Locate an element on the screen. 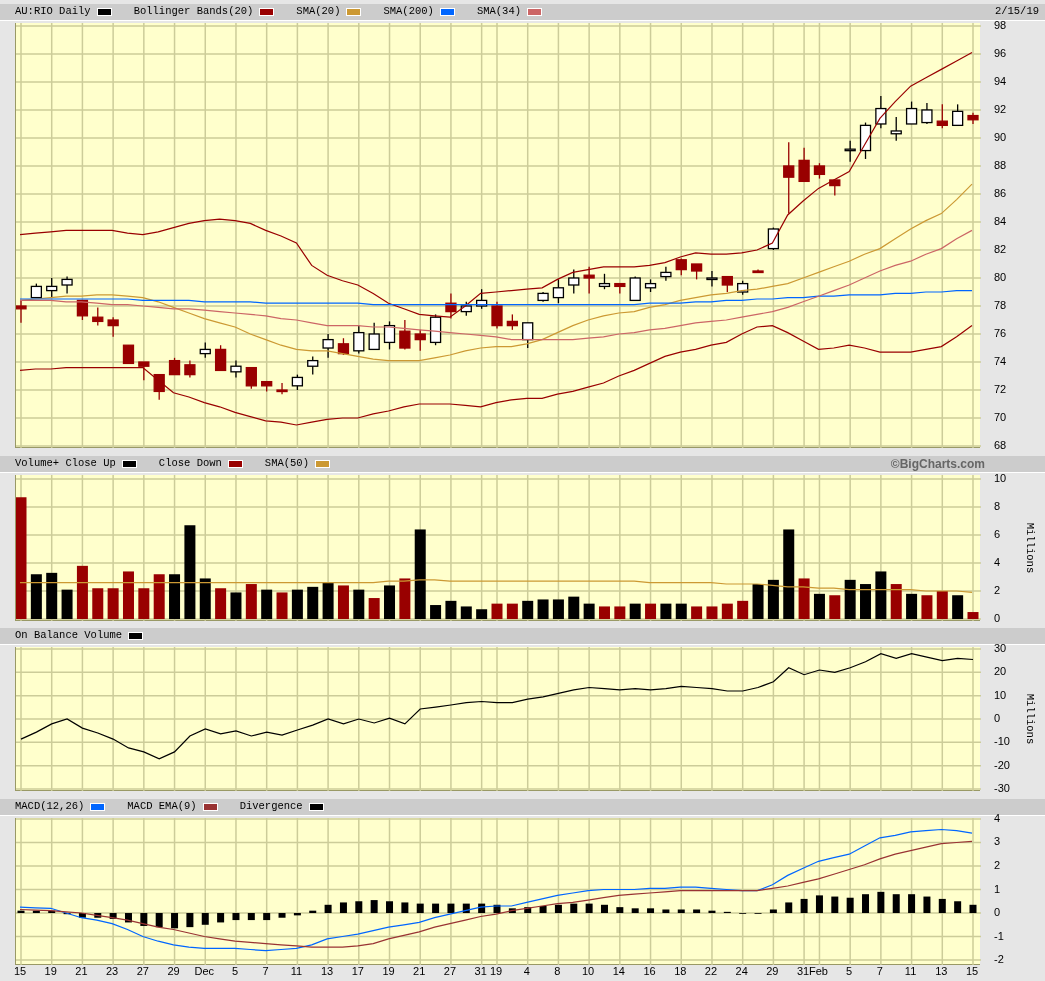 Image resolution: width=1045 pixels, height=981 pixels. axis-tick-label: 74 is located at coordinates (1000, 361).